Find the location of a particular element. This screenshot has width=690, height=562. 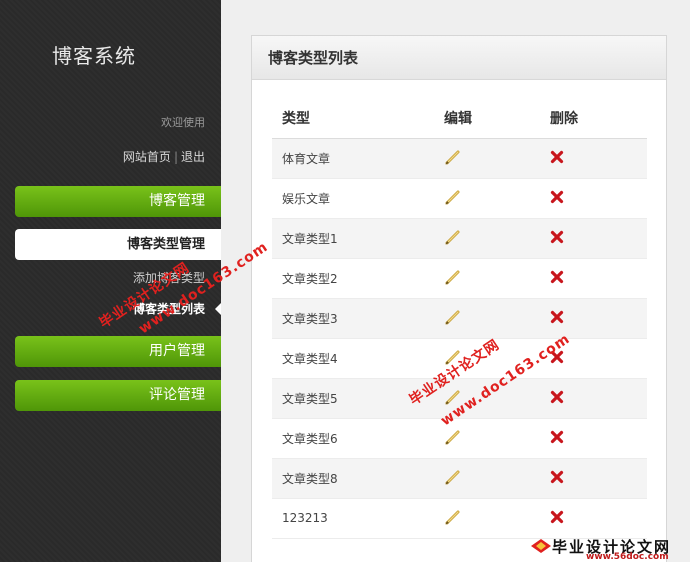

table-header-row: 类型 编辑 删除 is located at coordinates (459, 118).